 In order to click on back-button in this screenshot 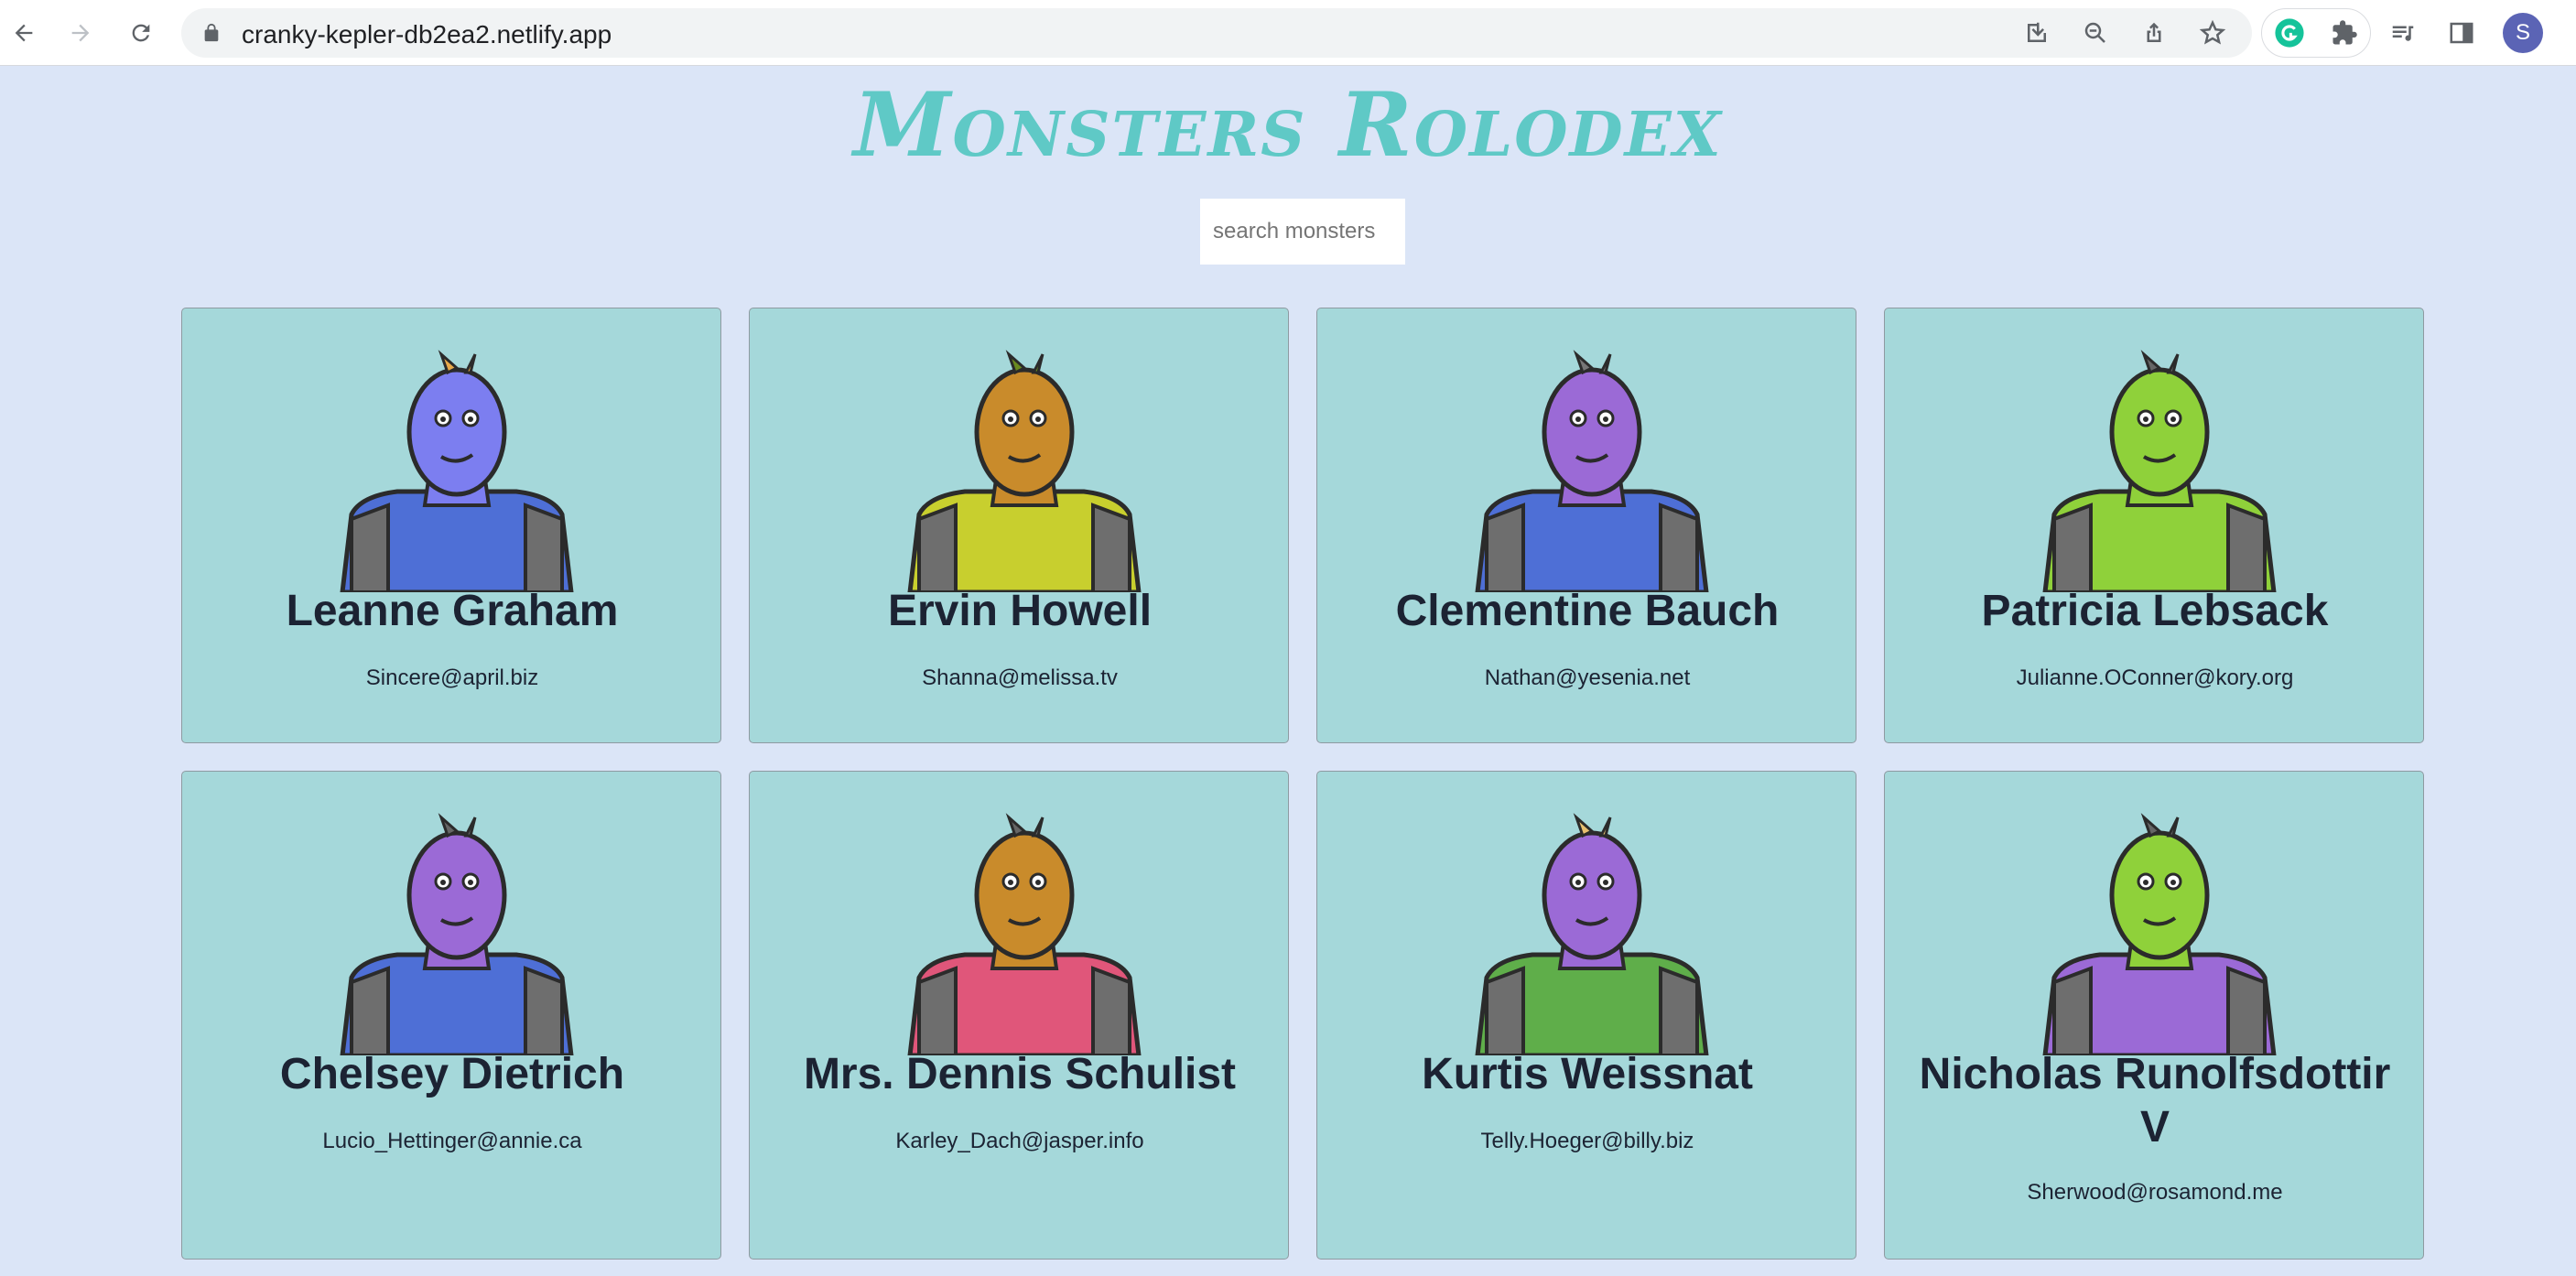, I will do `click(24, 33)`.